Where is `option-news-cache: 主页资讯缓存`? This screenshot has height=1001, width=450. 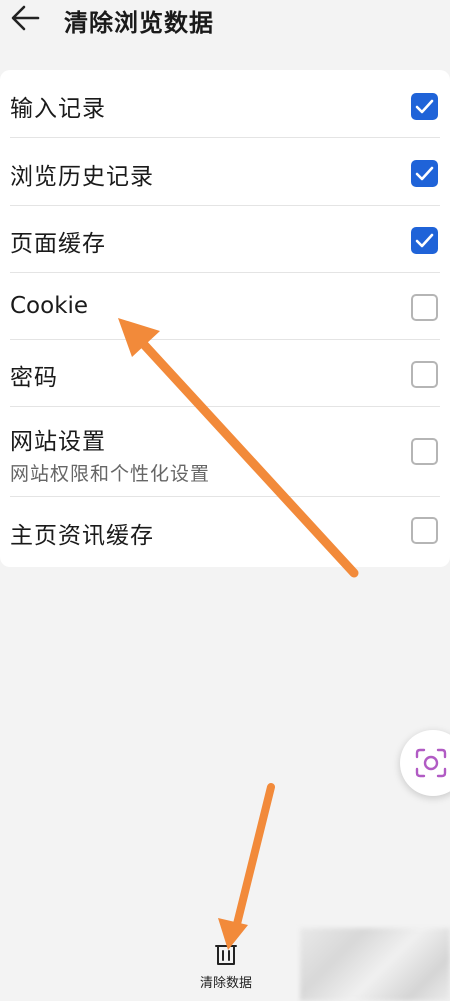 option-news-cache: 主页资讯缓存 is located at coordinates (225, 532).